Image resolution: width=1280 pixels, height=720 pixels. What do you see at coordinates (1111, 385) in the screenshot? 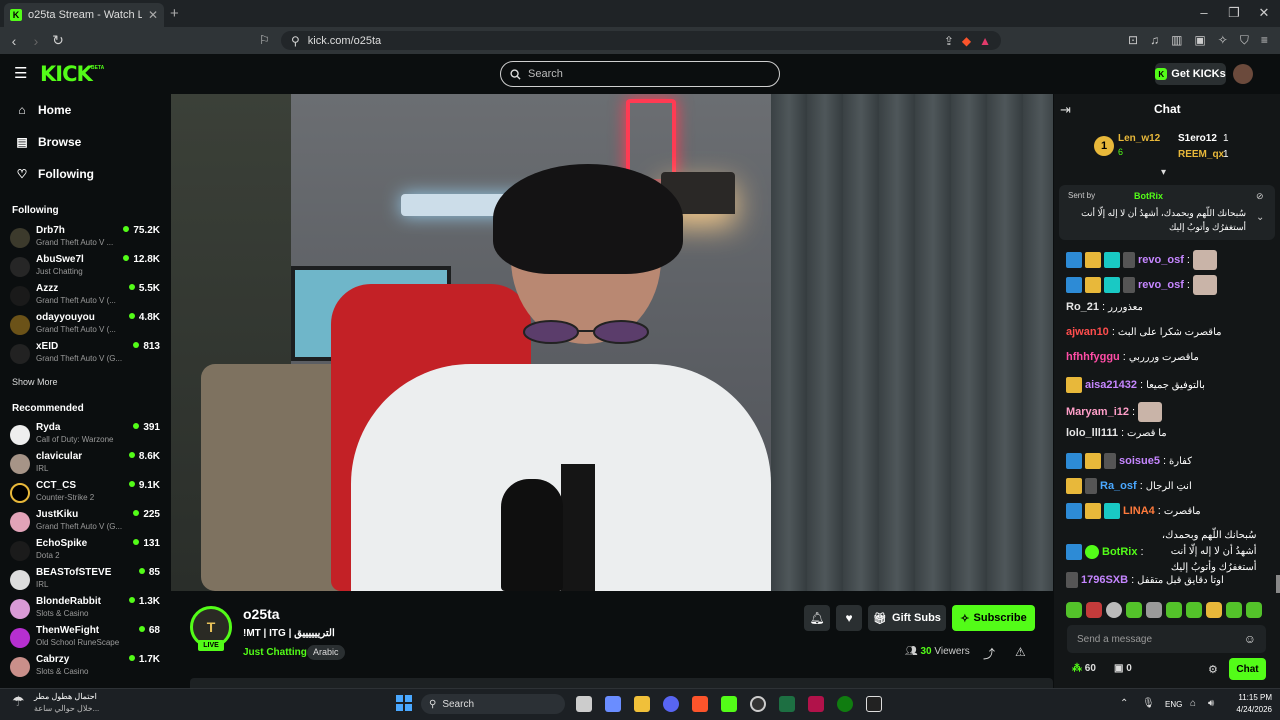
I see `chat-username: aisa21432` at bounding box center [1111, 385].